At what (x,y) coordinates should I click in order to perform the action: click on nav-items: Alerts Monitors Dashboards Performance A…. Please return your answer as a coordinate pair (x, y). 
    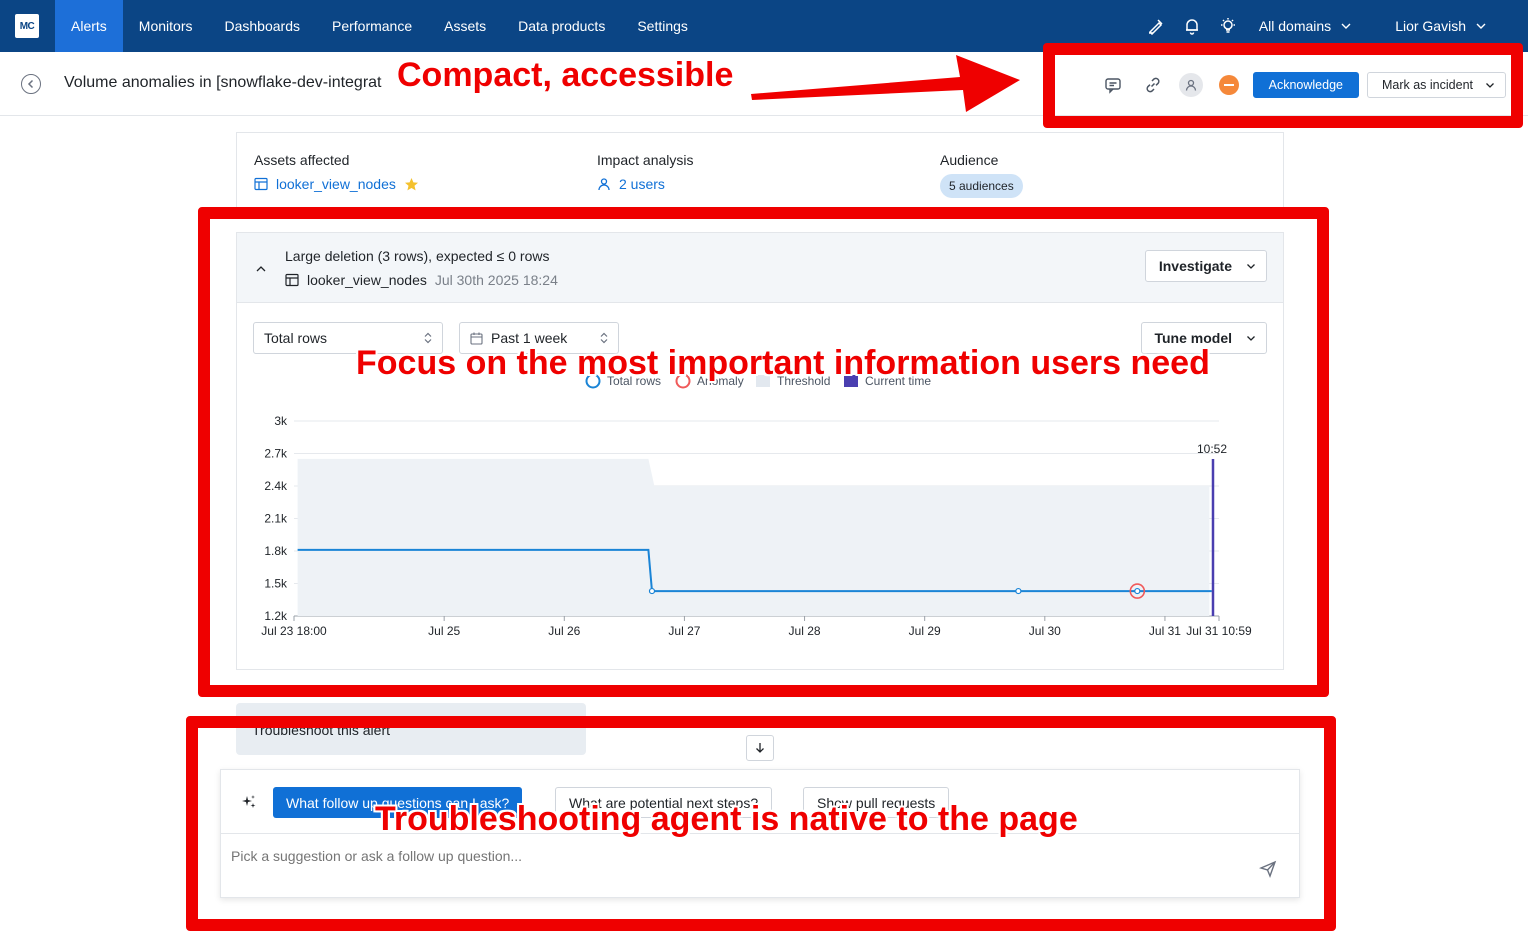
    Looking at the image, I should click on (379, 26).